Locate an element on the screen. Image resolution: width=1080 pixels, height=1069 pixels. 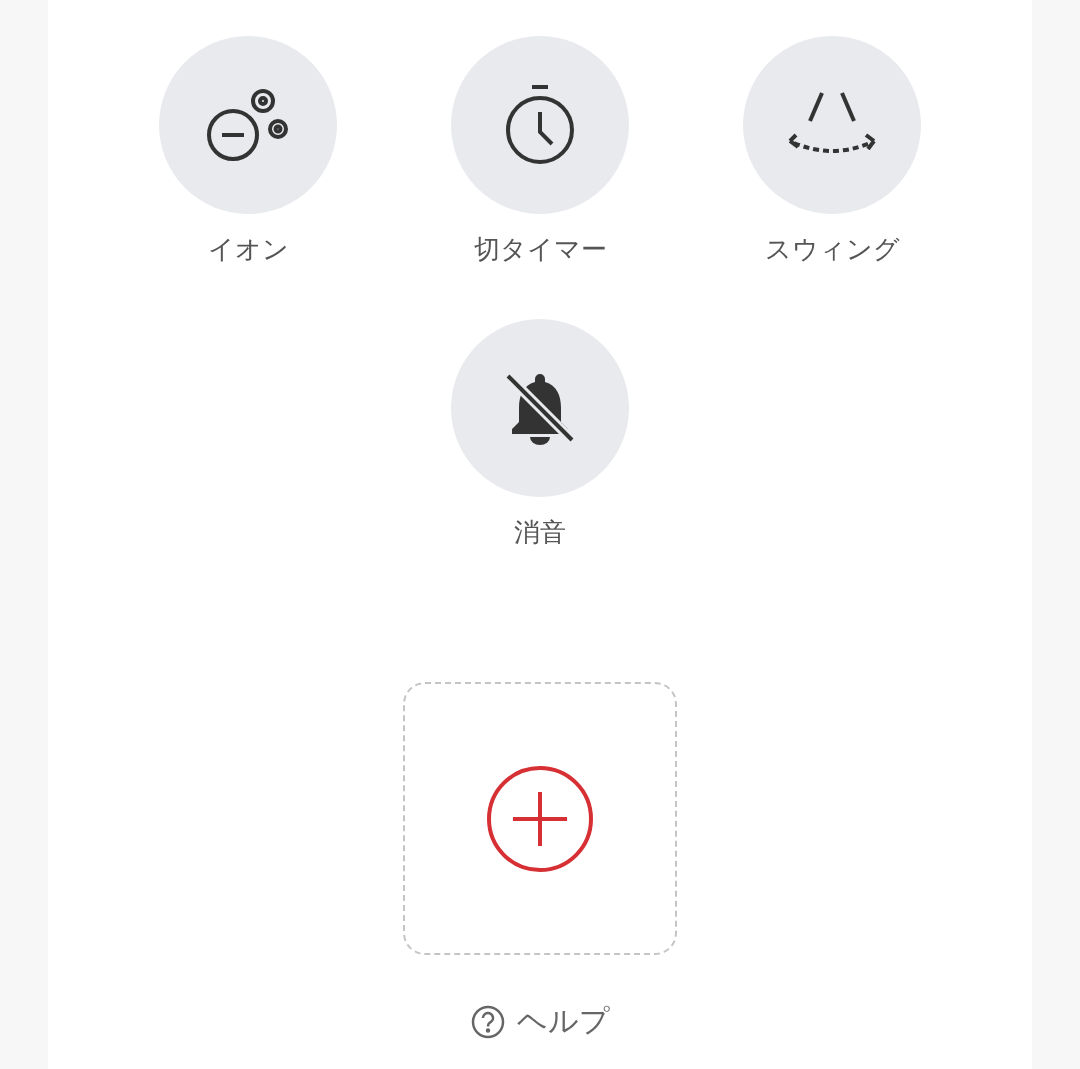
button-label: 消音 is located at coordinates (540, 532).